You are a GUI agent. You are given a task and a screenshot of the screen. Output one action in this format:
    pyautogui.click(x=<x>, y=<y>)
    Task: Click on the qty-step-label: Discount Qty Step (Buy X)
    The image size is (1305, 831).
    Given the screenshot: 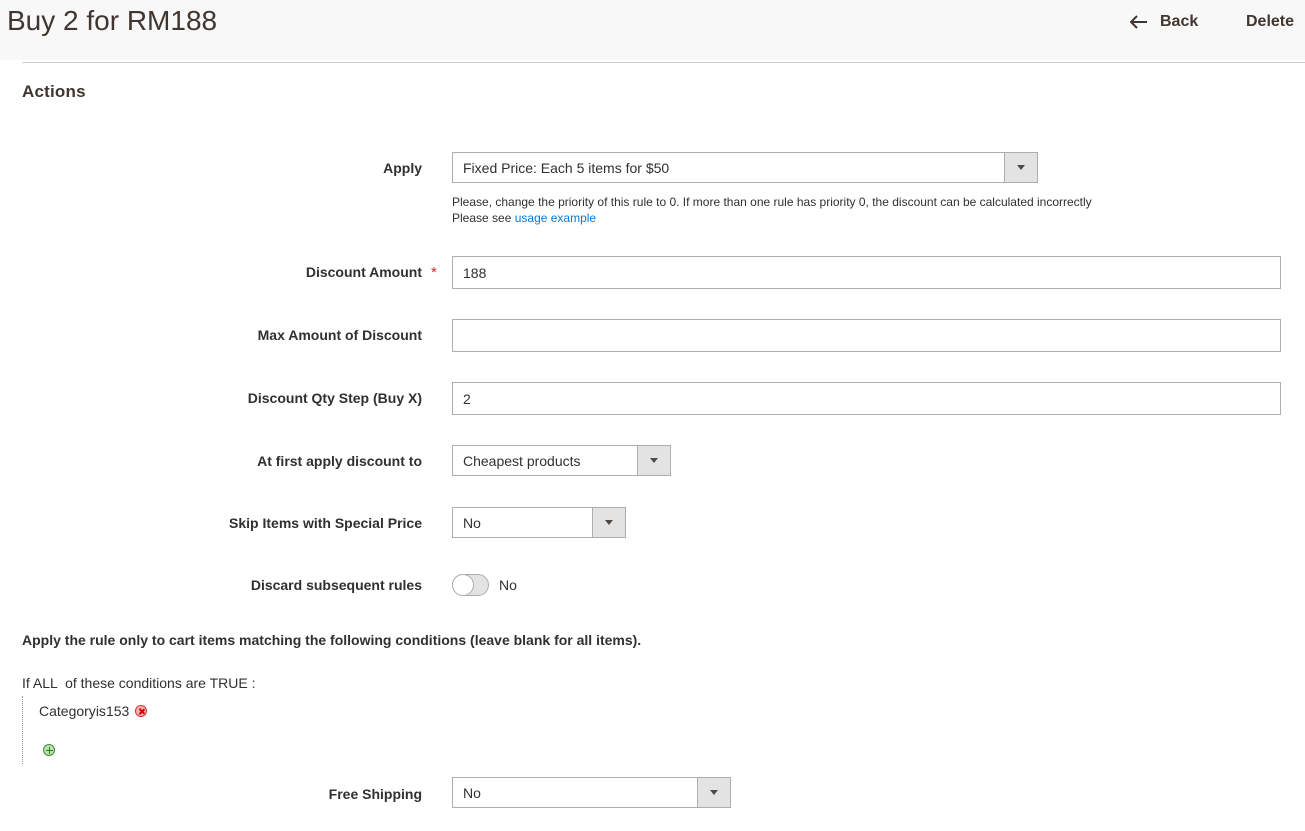 What is the action you would take?
    pyautogui.click(x=334, y=398)
    